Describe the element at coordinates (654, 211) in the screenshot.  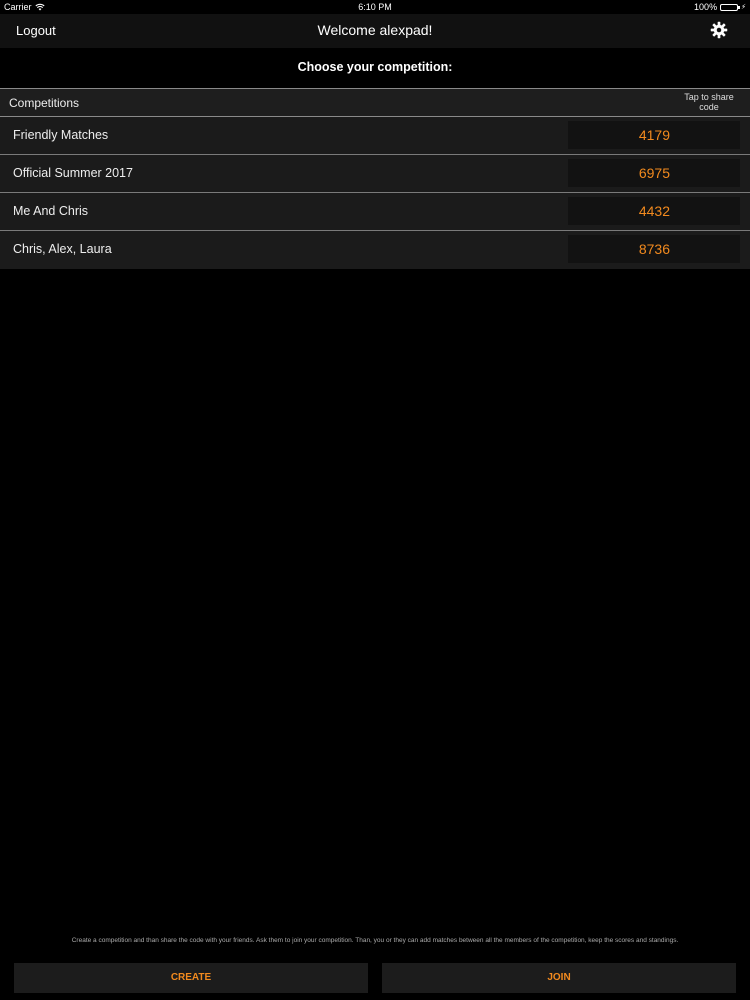
I see `share-code-button: 4432` at that location.